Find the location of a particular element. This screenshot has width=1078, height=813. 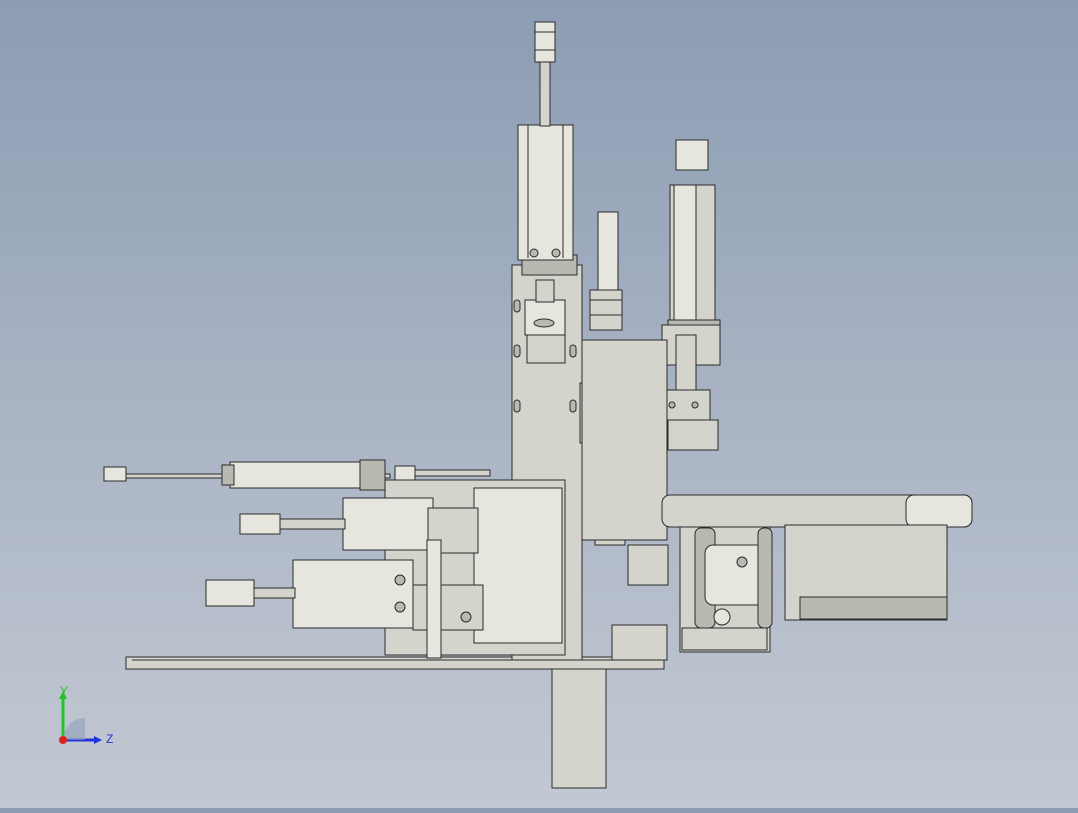

center-rod is located at coordinates (608, 252).